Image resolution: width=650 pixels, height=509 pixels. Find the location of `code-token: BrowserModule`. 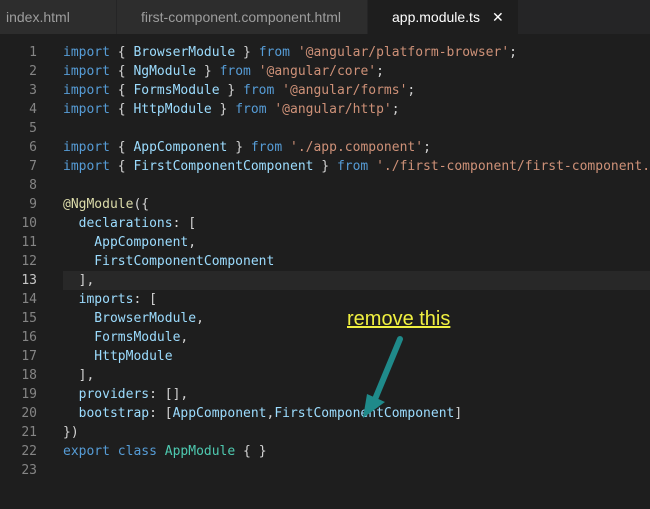

code-token: BrowserModule is located at coordinates (130, 318).